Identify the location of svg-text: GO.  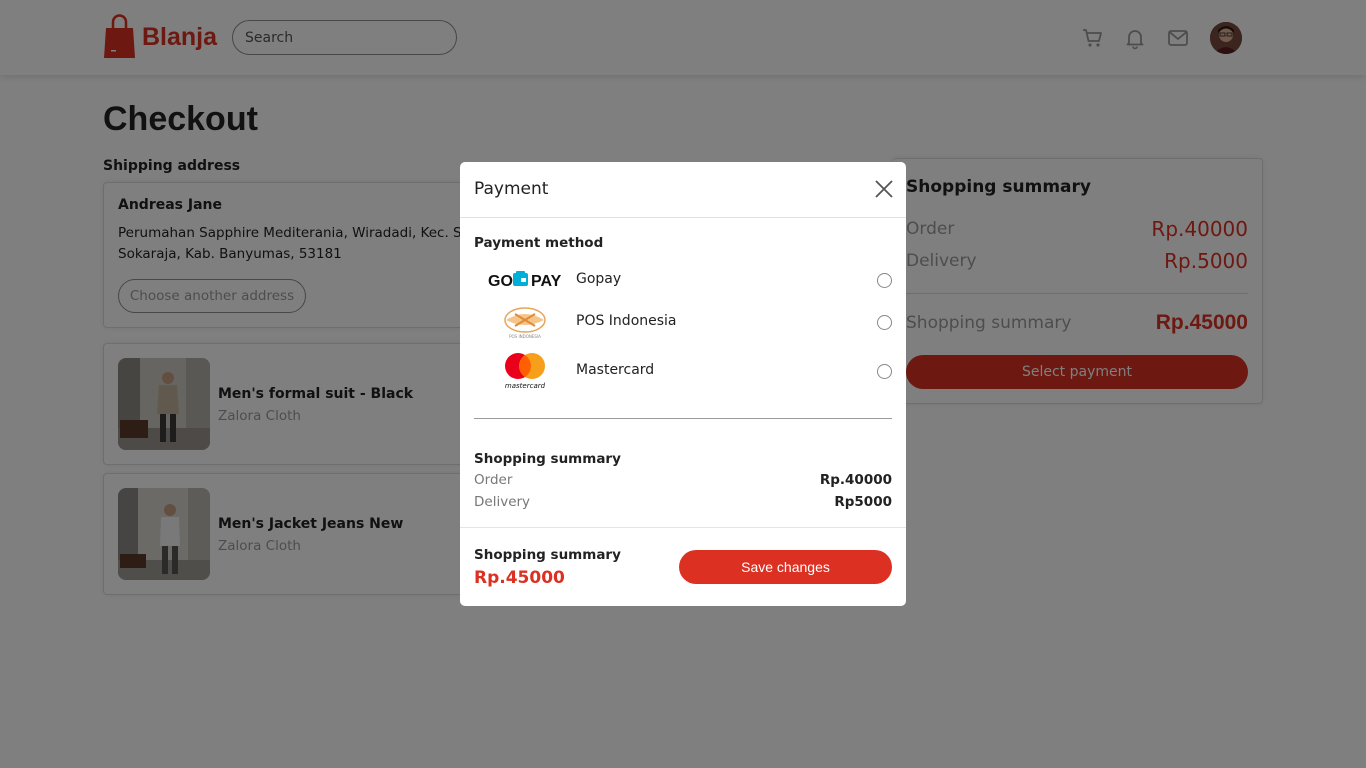
(500, 281).